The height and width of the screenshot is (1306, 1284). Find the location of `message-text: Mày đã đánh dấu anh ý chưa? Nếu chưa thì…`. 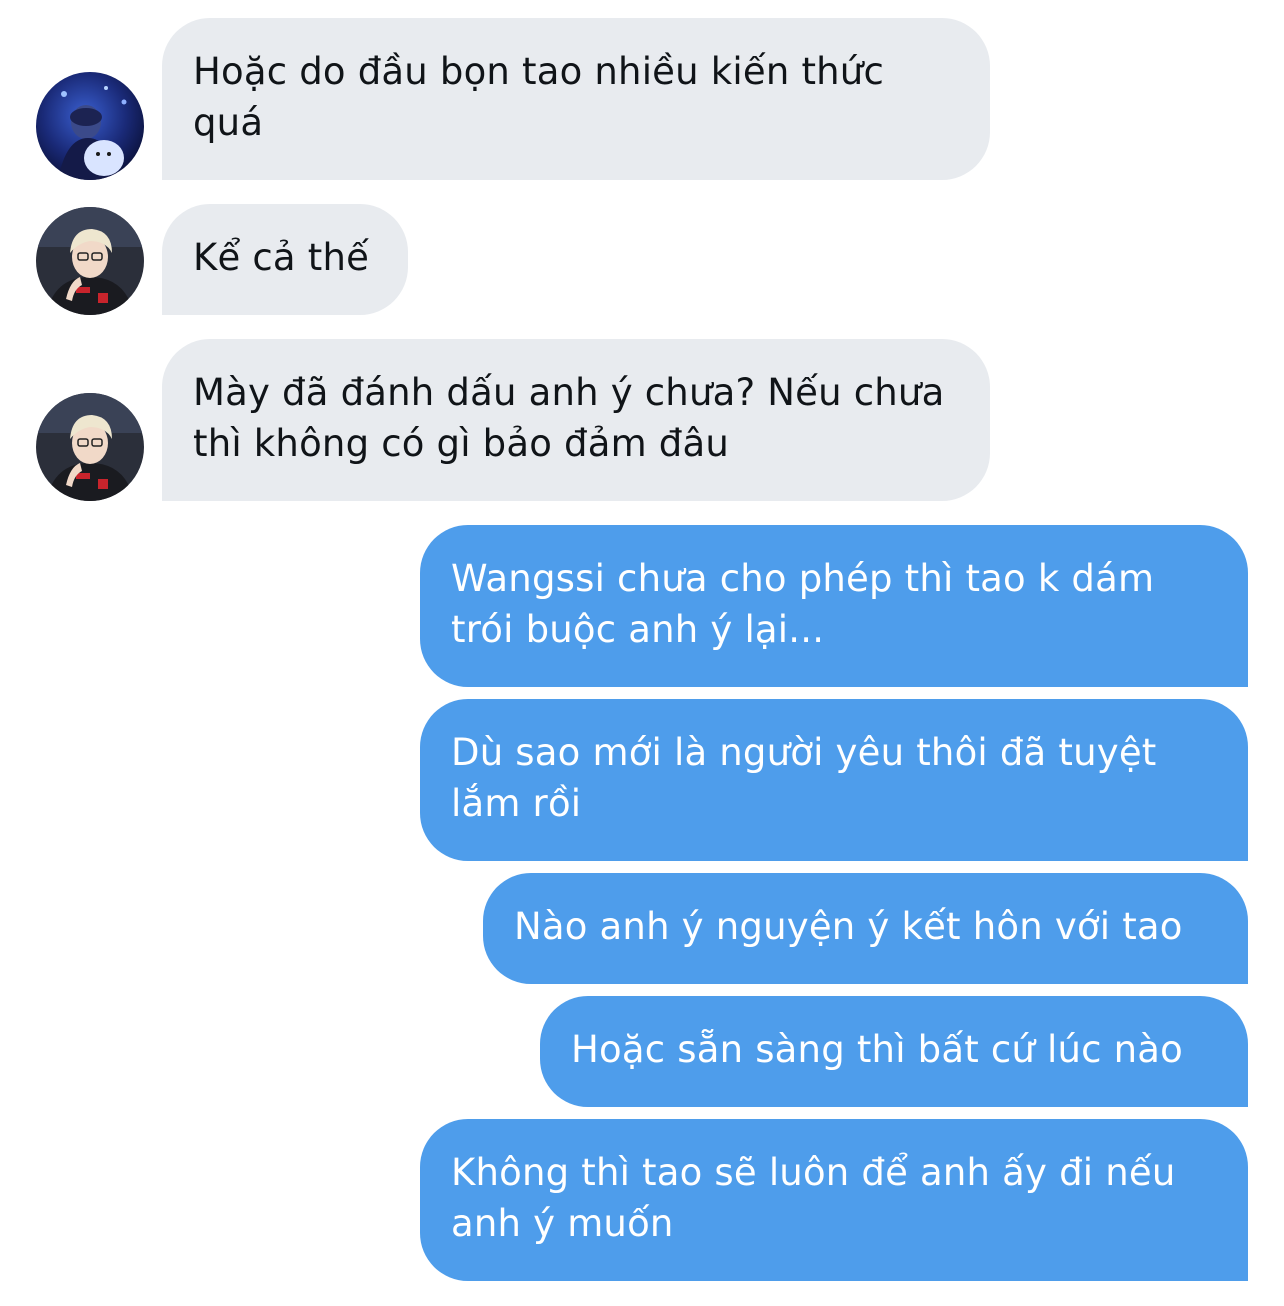

message-text: Mày đã đánh dấu anh ý chưa? Nếu chưa thì… is located at coordinates (569, 418).